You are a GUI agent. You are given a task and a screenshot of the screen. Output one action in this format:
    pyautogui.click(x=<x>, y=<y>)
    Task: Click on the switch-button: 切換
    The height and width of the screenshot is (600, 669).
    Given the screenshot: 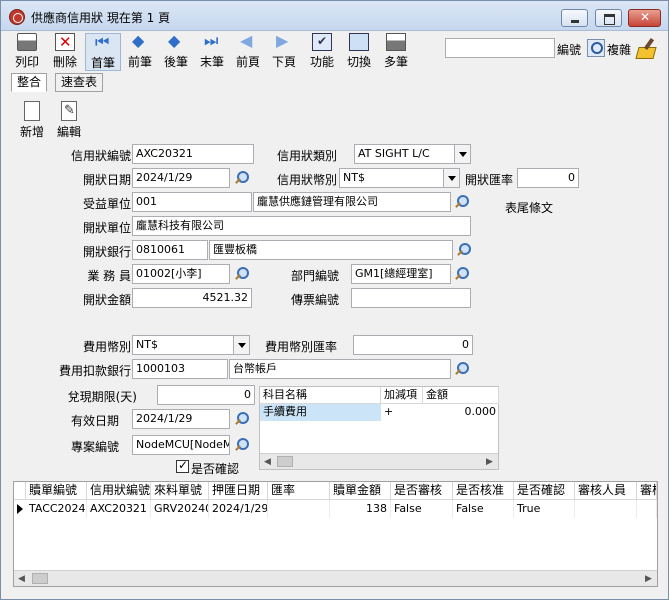 What is the action you would take?
    pyautogui.click(x=359, y=52)
    